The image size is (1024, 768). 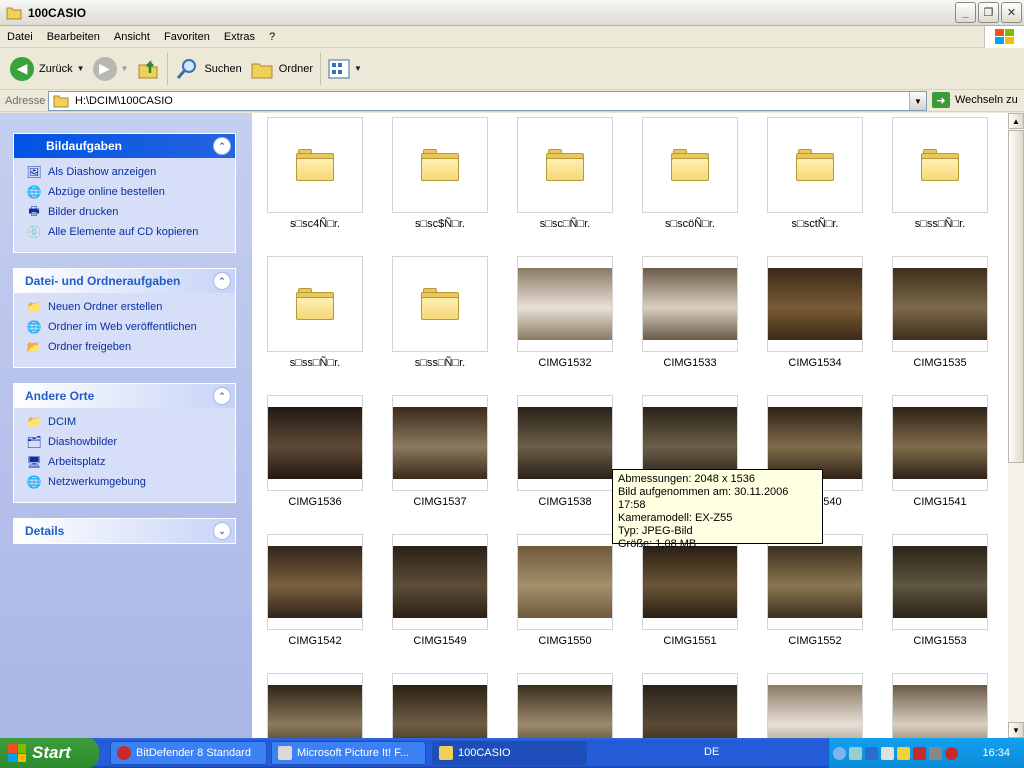 I want to click on task-slideshow: 🖼 Als Diashow anzeigen, so click(x=130, y=172).